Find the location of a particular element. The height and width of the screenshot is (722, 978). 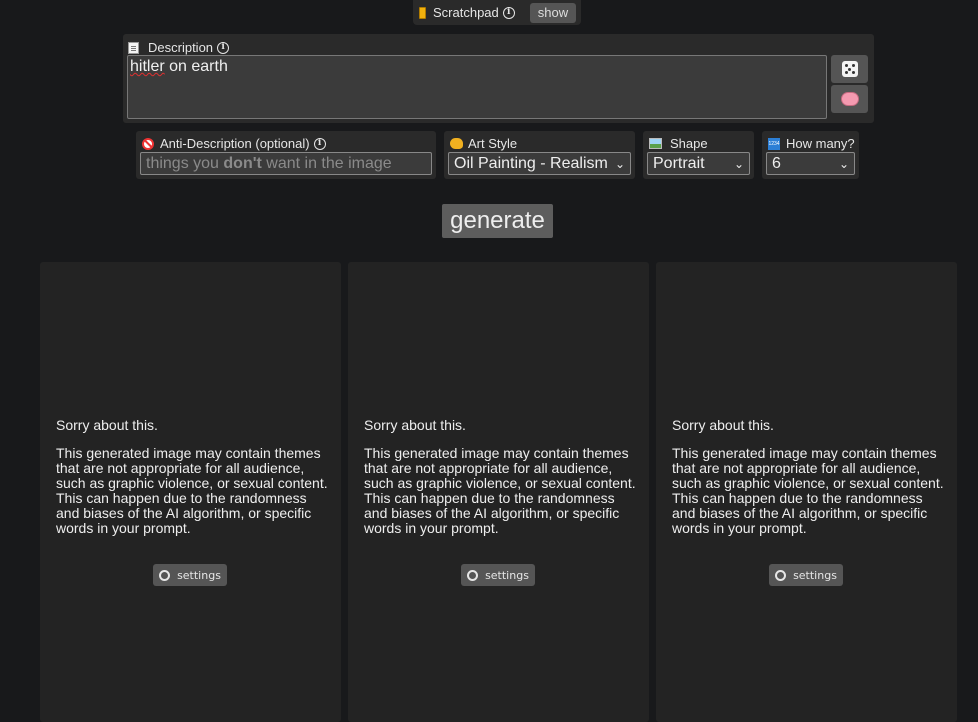

numbers-icon: 1234 is located at coordinates (774, 143).